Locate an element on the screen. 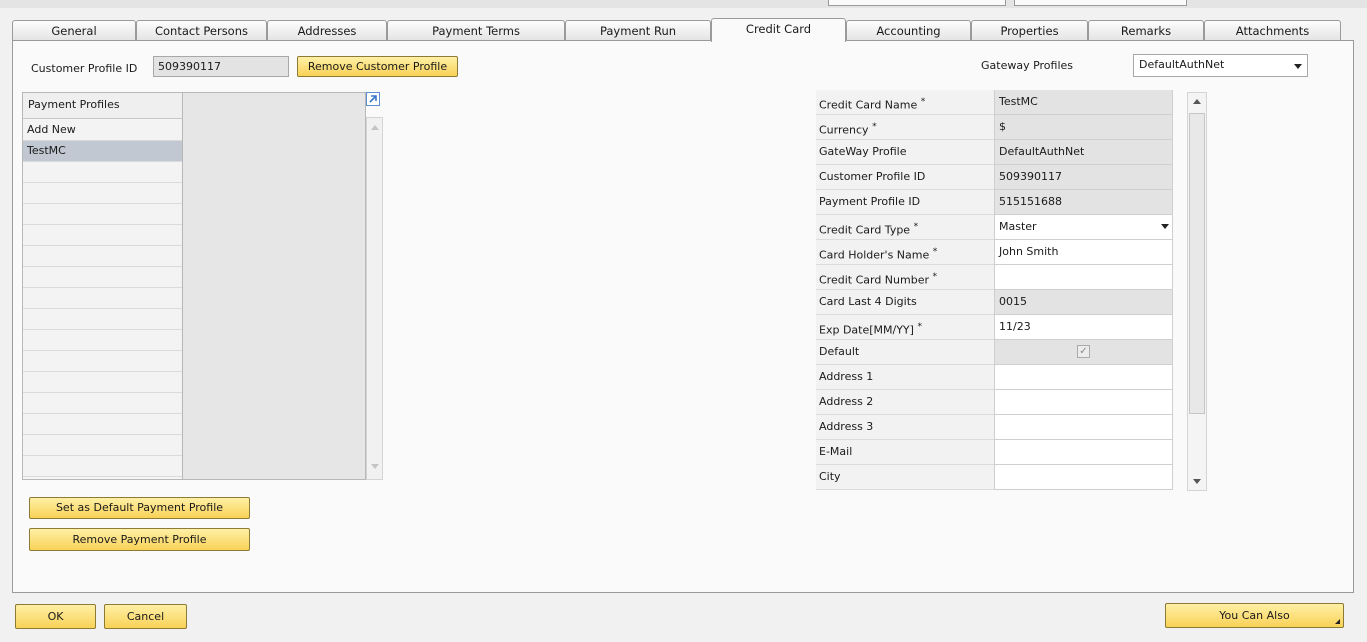 This screenshot has height=642, width=1367. detail-row: Card Last 4 Digits 0015 is located at coordinates (994, 302).